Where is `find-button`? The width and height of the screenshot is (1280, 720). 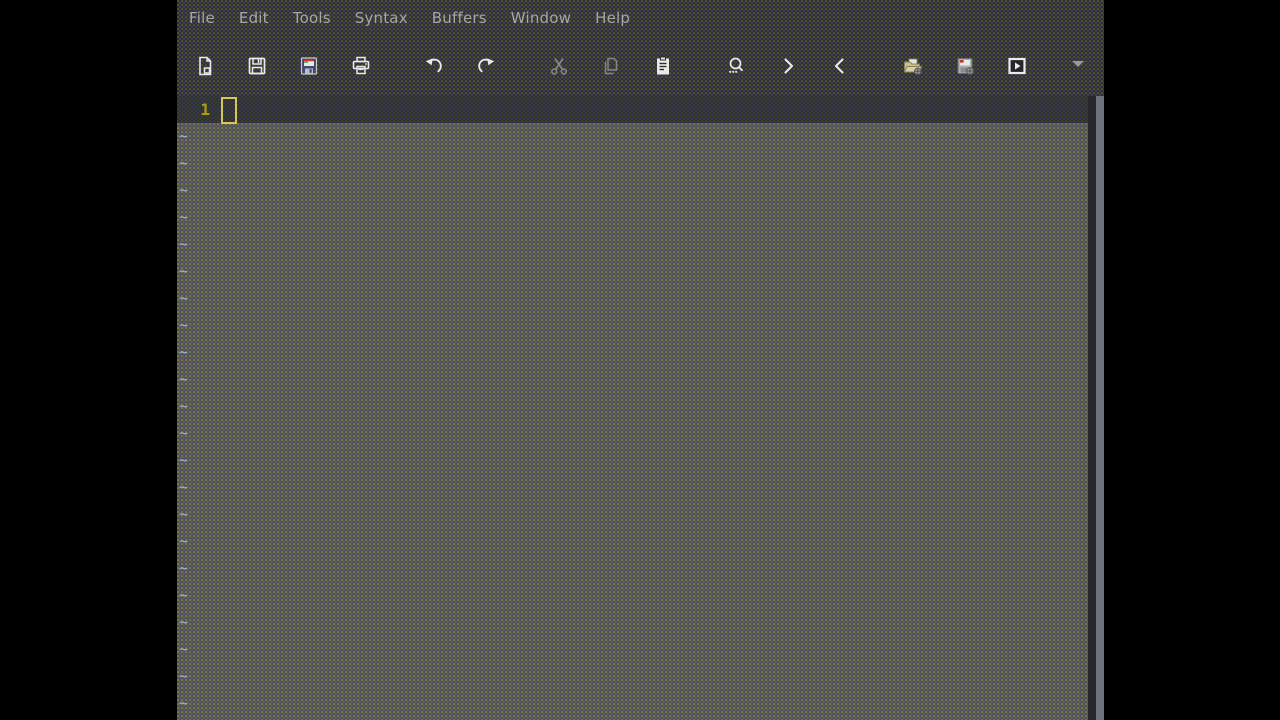 find-button is located at coordinates (736, 66).